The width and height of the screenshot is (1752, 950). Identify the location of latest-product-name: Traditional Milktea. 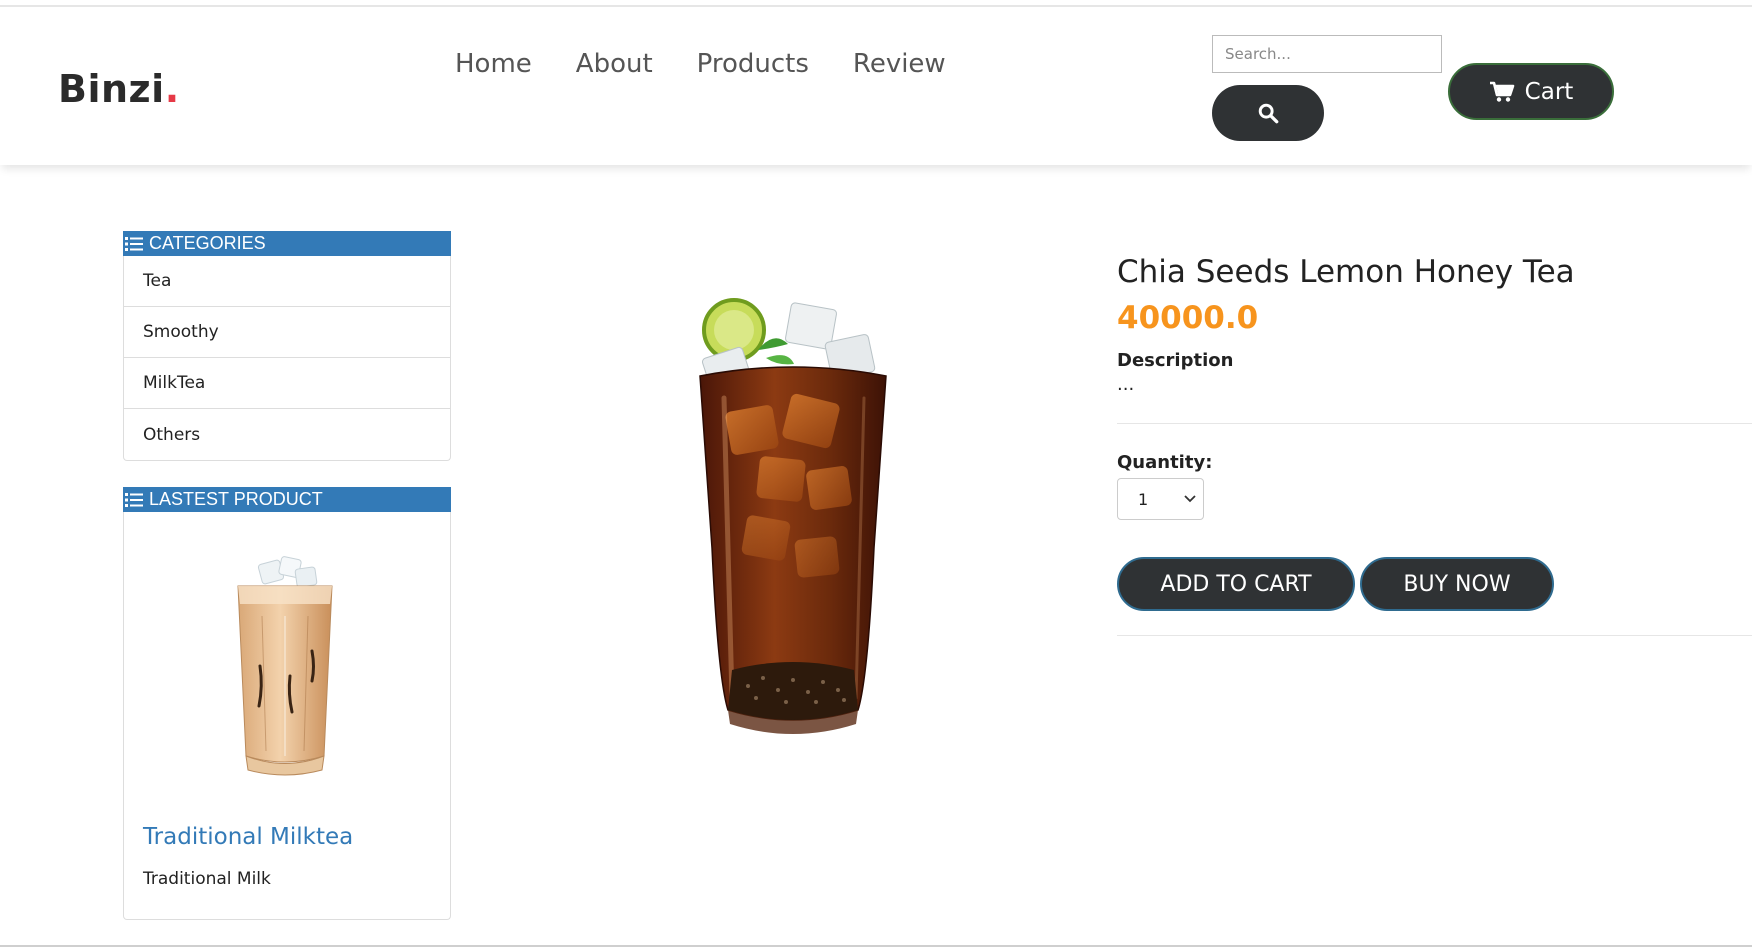
(248, 837).